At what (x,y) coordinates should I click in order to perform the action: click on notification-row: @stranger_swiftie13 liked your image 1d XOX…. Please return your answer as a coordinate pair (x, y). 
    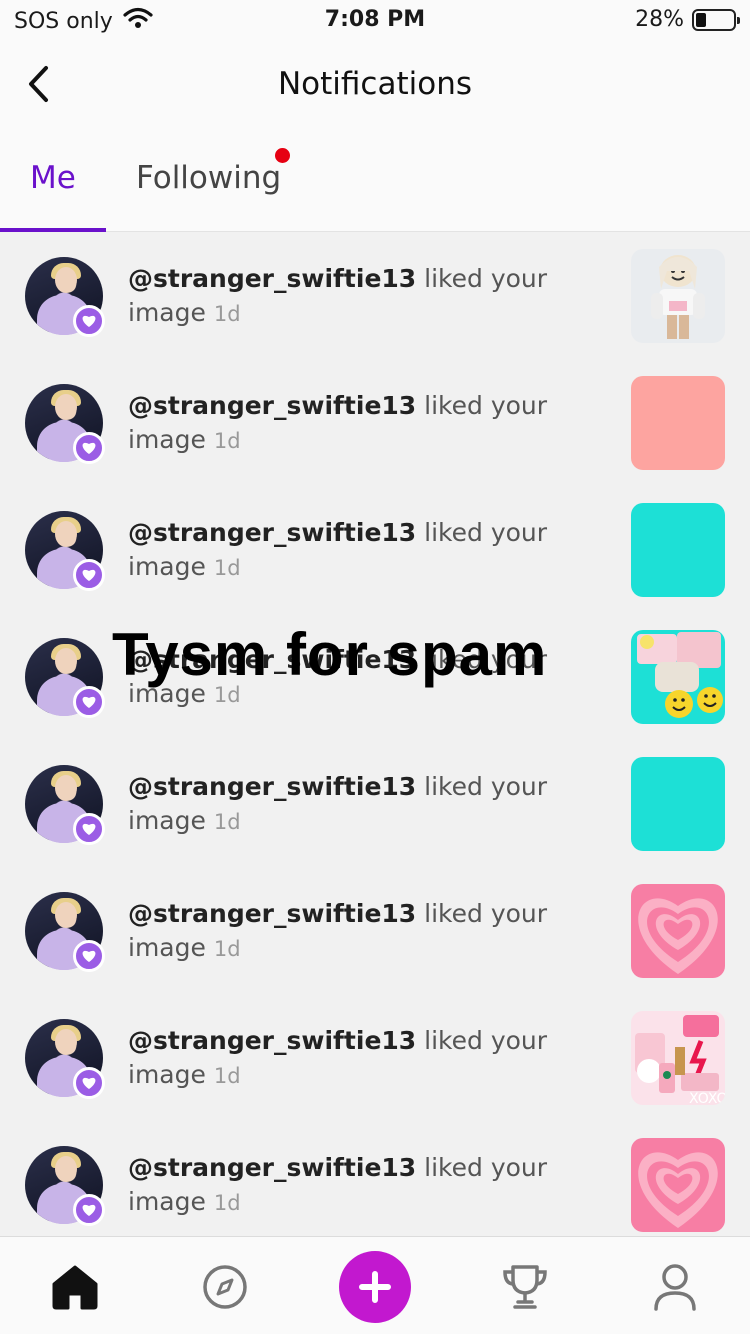
    Looking at the image, I should click on (375, 1057).